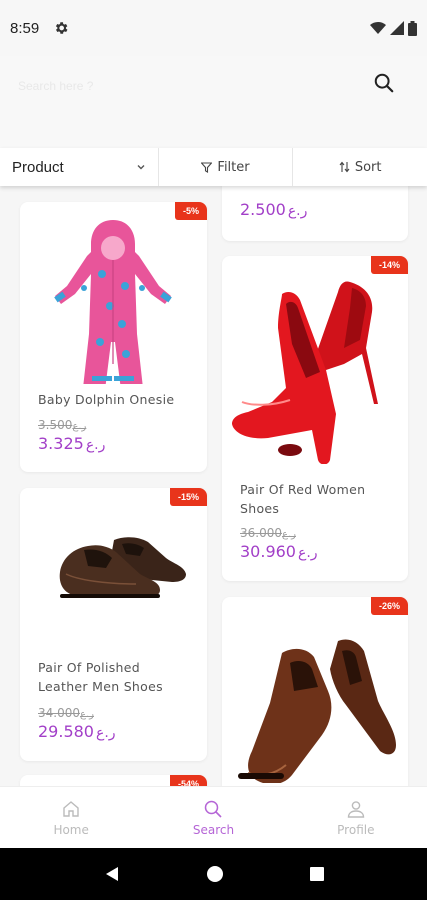  What do you see at coordinates (315, 213) in the screenshot?
I see `product-card: 2.500 ر.ع` at bounding box center [315, 213].